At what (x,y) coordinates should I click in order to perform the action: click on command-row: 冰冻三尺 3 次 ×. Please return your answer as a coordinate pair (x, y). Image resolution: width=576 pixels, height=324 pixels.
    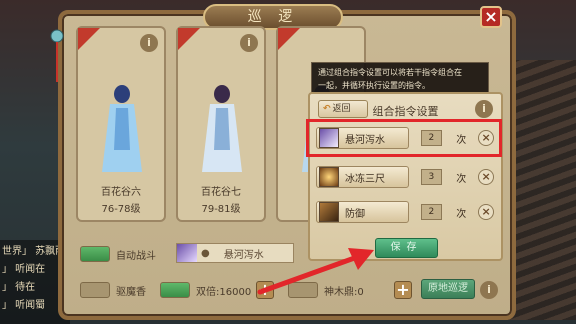
    Looking at the image, I should click on (405, 177).